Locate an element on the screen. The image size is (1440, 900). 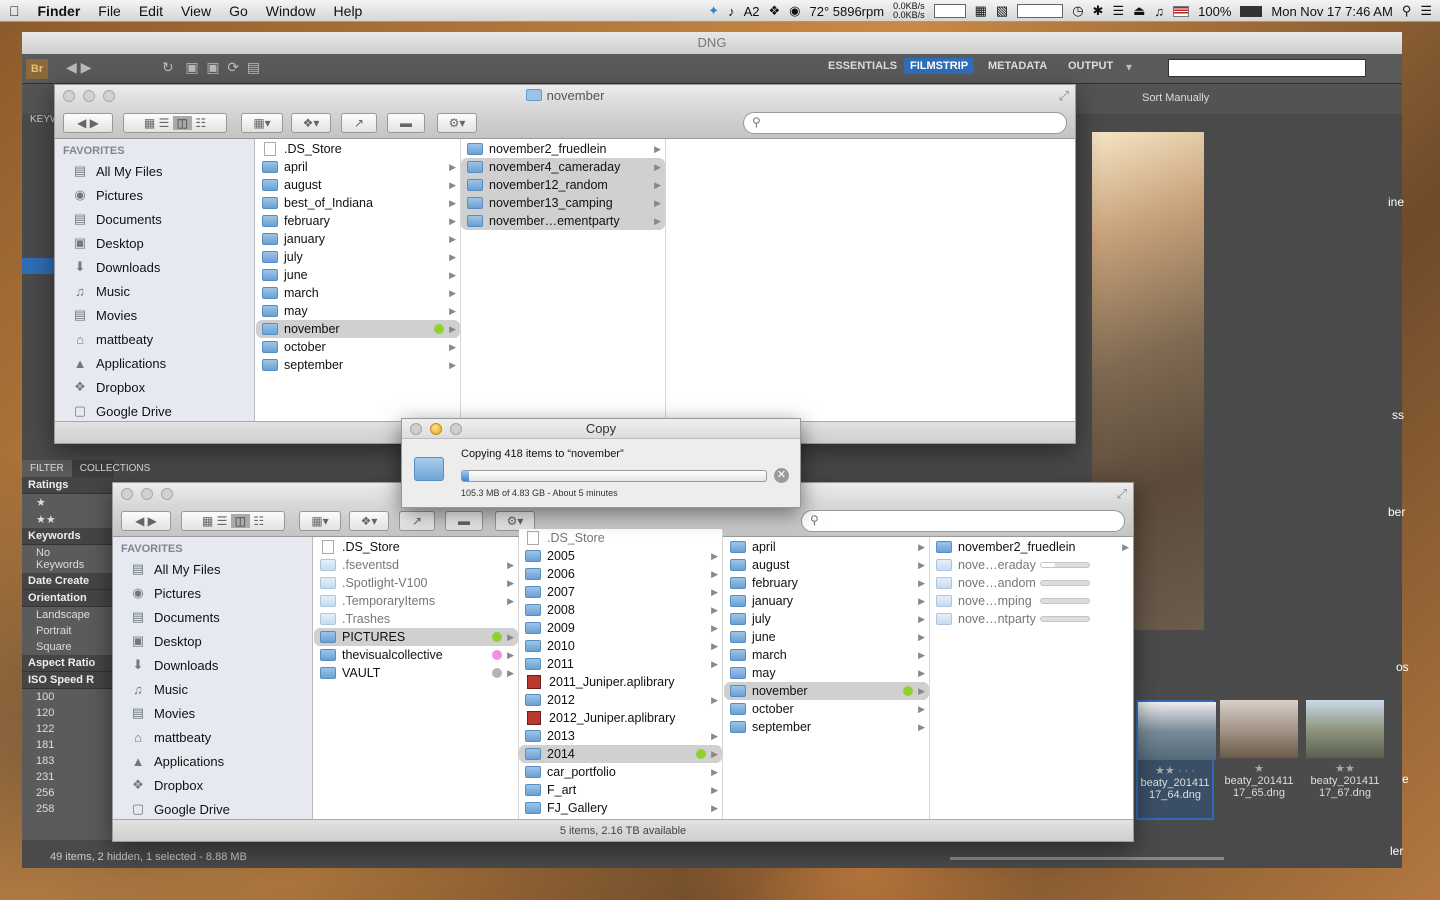
cpu-graph-icon is located at coordinates (949, 11).